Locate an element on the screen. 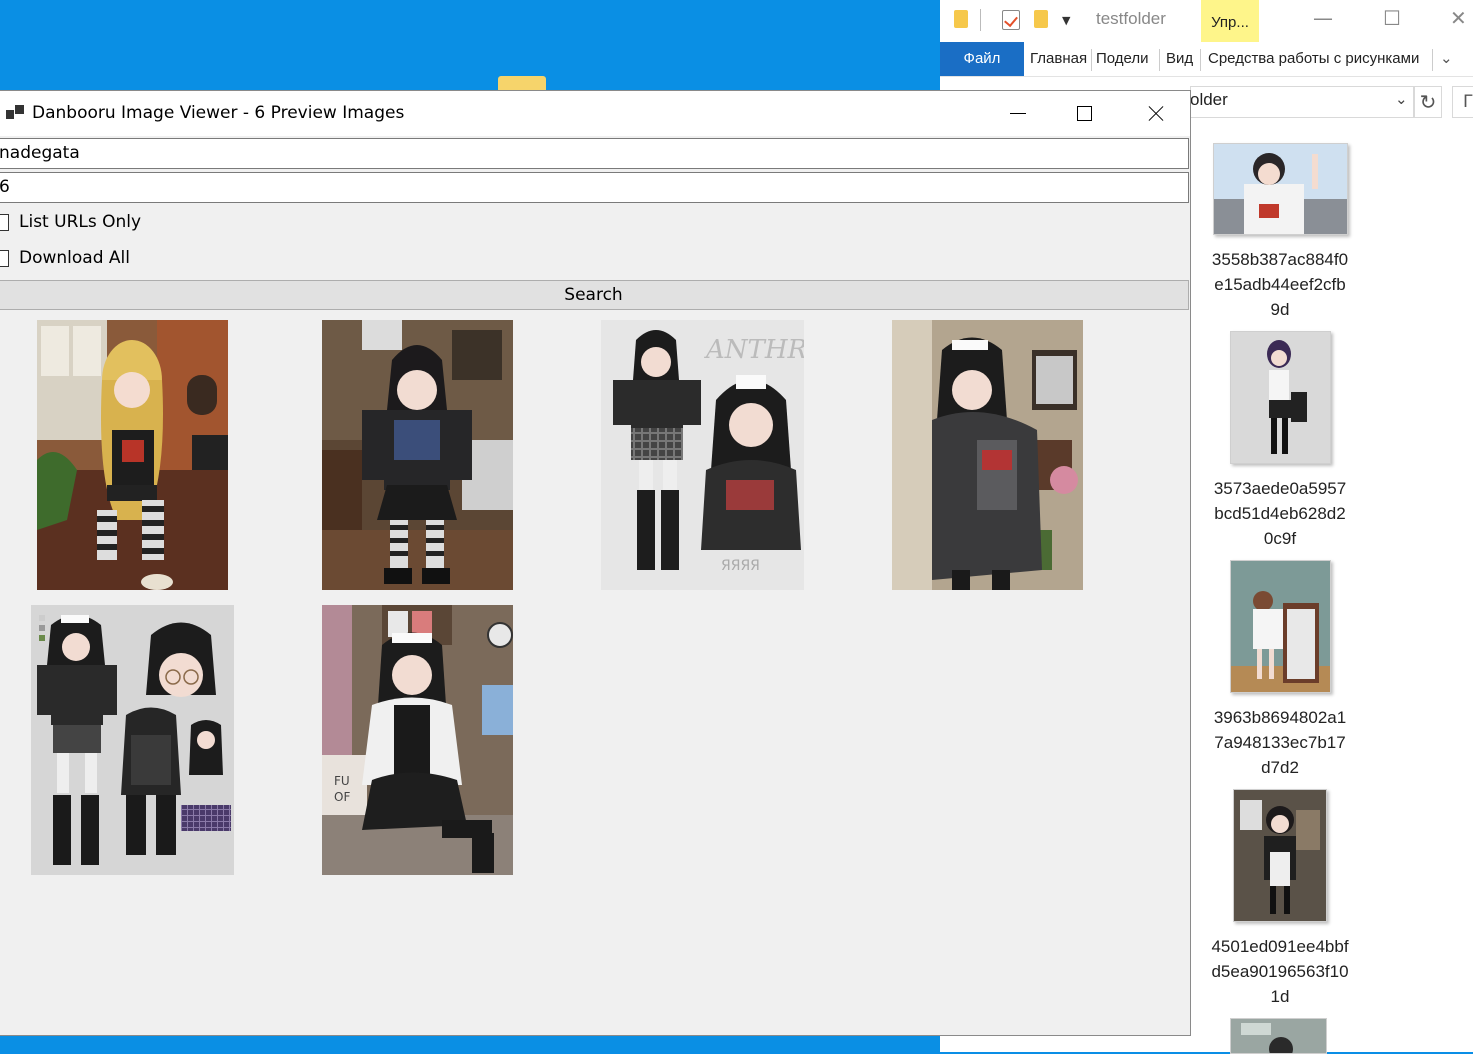 Image resolution: width=1473 pixels, height=1054 pixels. new-folder-icon is located at coordinates (1041, 19).